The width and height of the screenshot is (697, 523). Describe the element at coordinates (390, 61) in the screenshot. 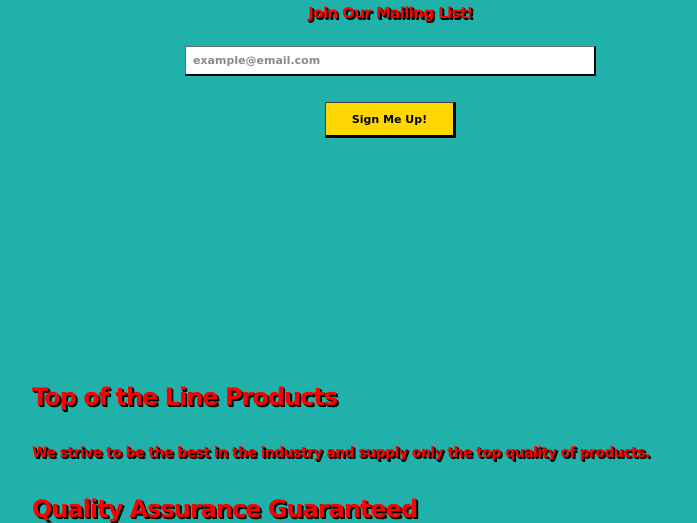

I see `email-input` at that location.